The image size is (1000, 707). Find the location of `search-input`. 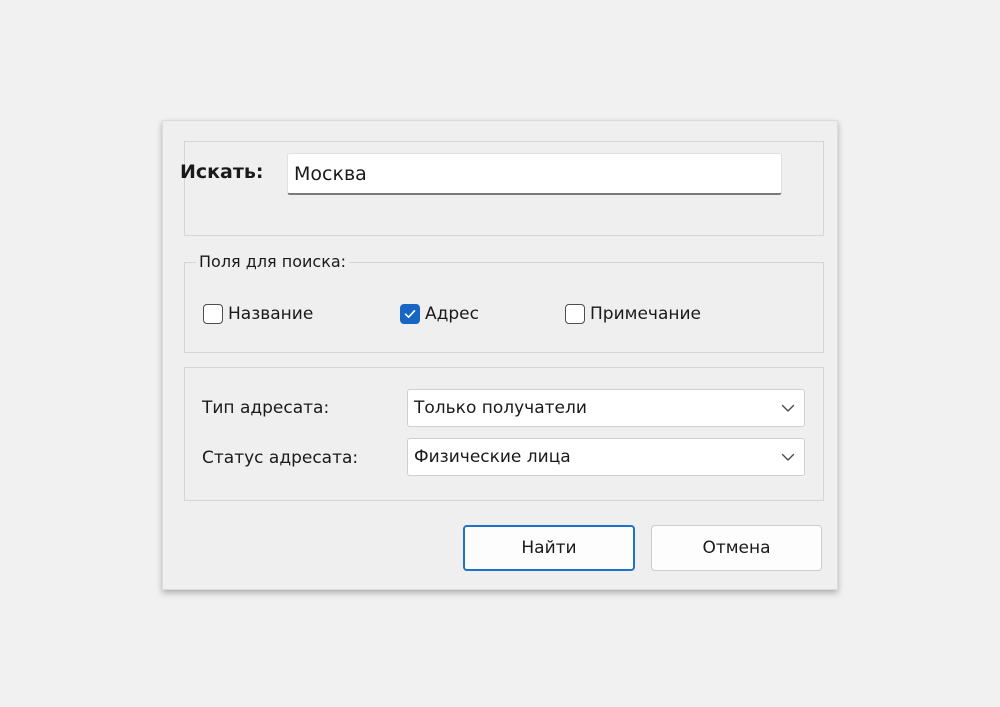

search-input is located at coordinates (534, 174).